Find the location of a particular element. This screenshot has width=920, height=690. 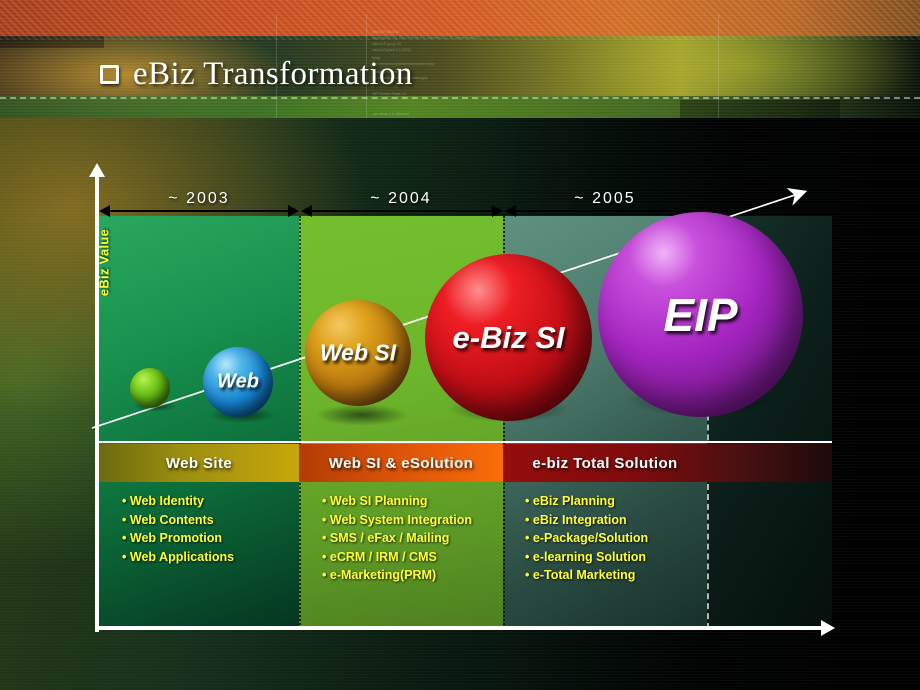

list-item-label: eBiz Integration is located at coordinates (579, 519).